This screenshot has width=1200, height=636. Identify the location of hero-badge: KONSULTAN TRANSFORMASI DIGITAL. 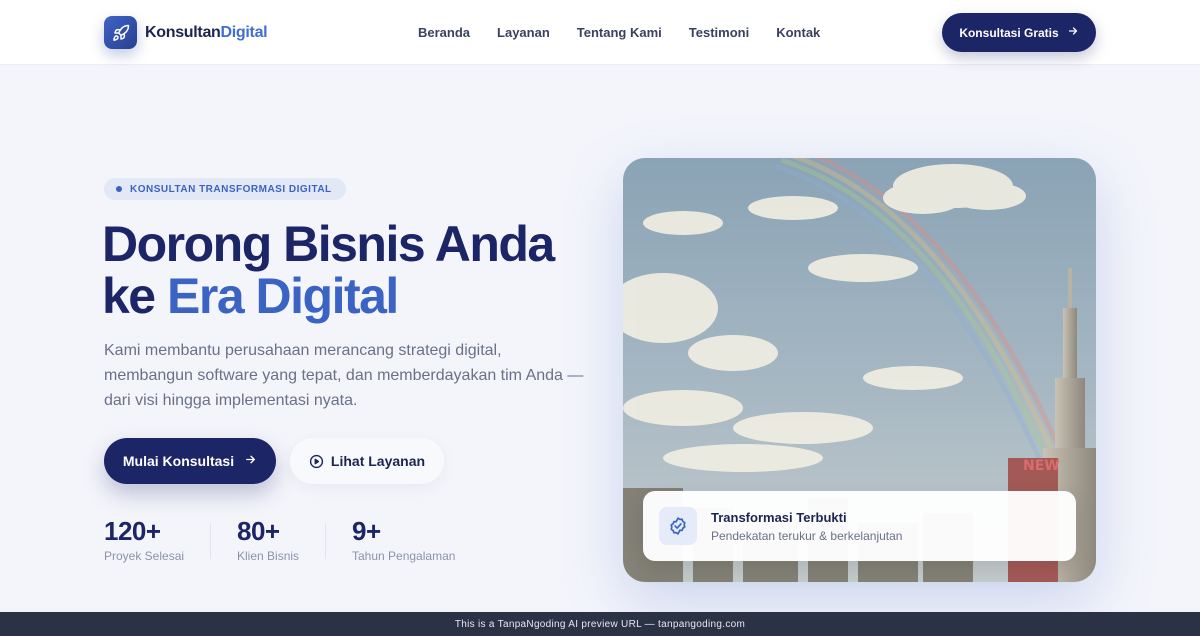
(225, 189).